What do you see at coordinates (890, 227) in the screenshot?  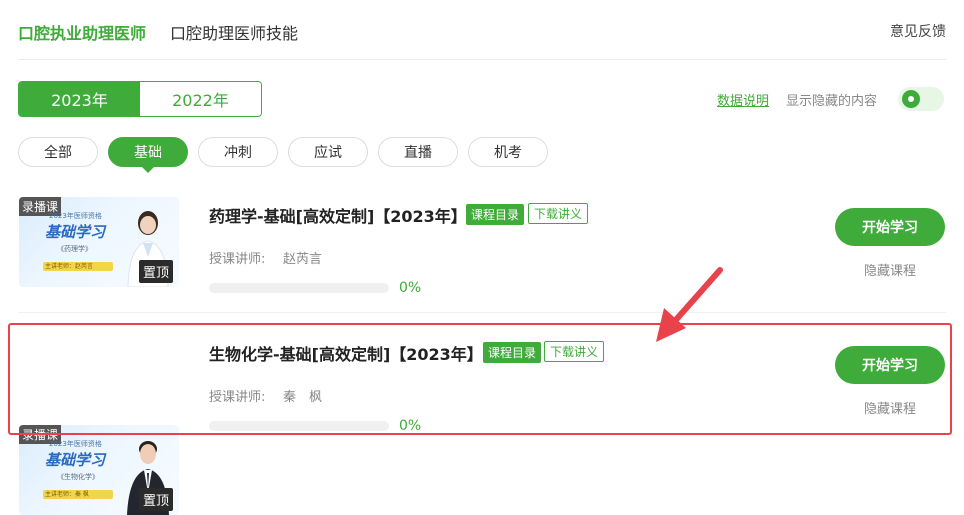 I see `start-learning-button: 开始学习` at bounding box center [890, 227].